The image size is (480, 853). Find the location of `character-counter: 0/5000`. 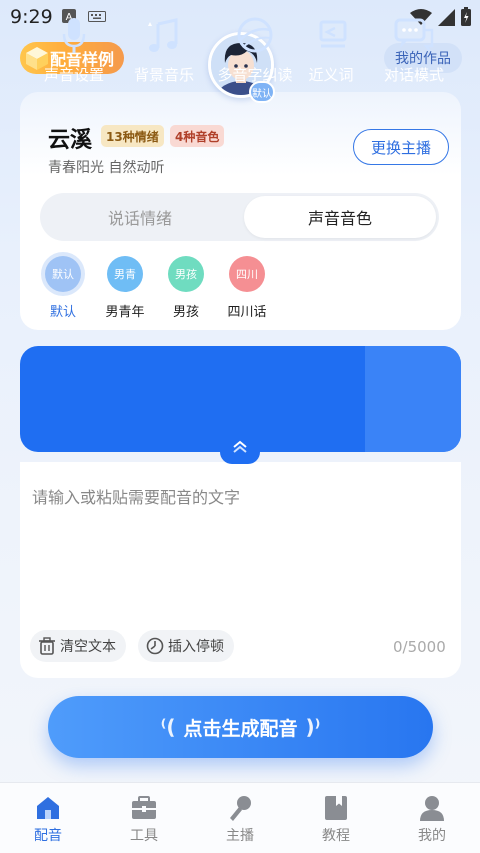

character-counter: 0/5000 is located at coordinates (419, 647).